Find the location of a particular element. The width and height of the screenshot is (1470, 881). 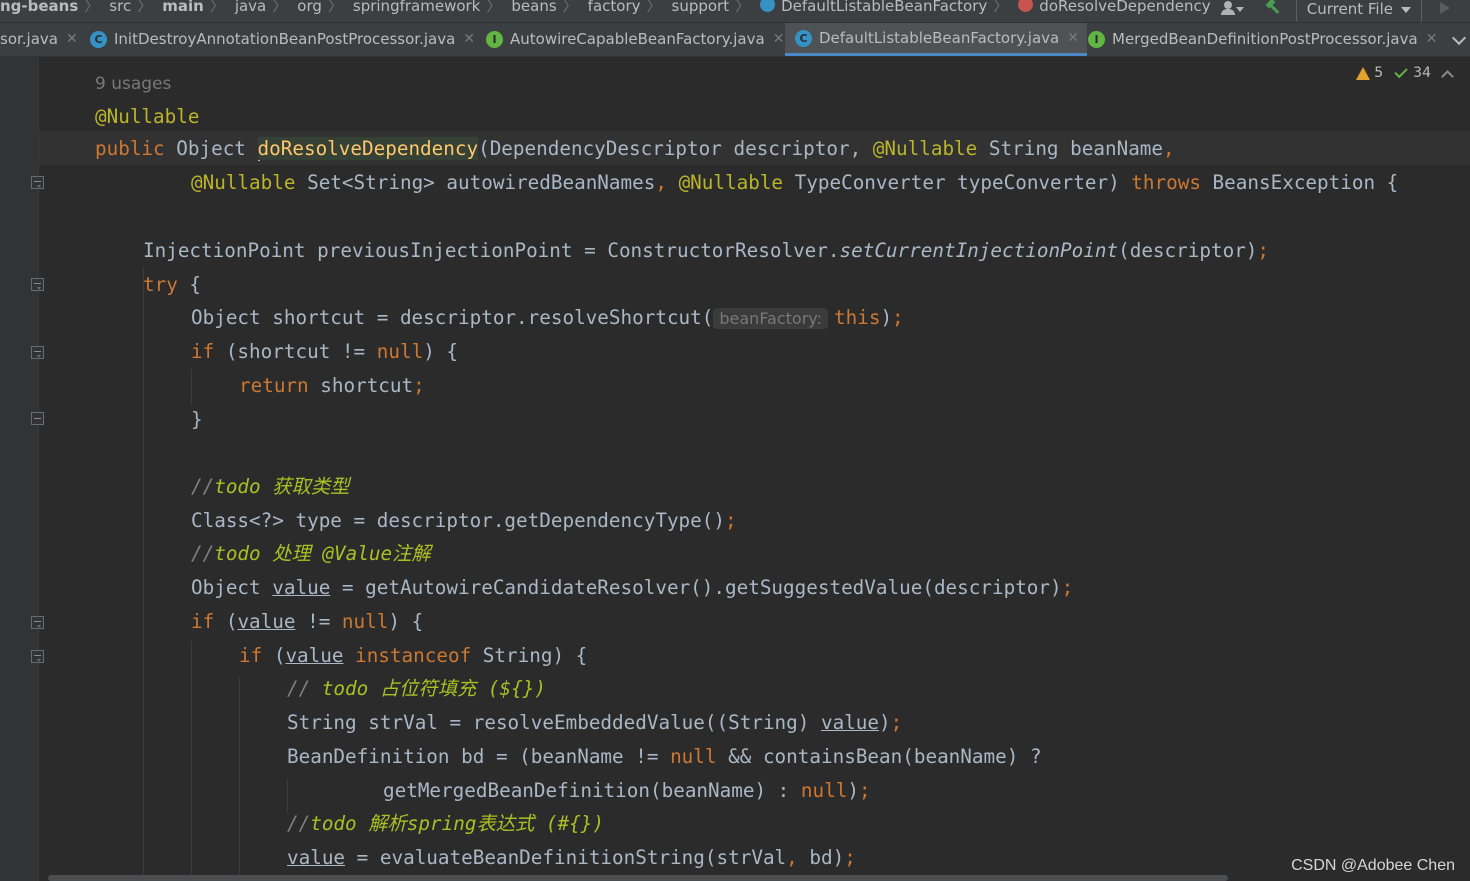

breadcrumb-item: src is located at coordinates (120, 7).